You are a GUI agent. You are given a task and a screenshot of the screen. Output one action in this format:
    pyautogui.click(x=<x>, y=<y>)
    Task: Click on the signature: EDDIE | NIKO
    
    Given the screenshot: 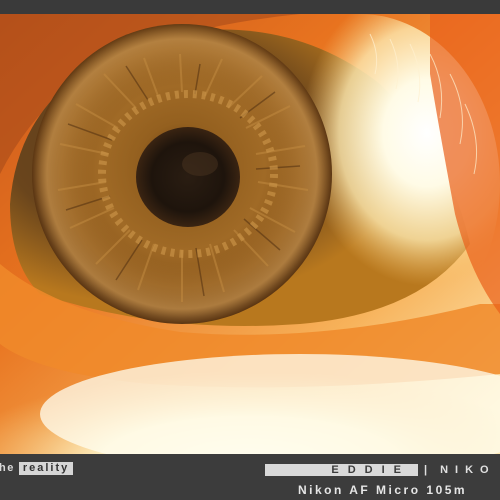 What is the action you would take?
    pyautogui.click(x=380, y=469)
    